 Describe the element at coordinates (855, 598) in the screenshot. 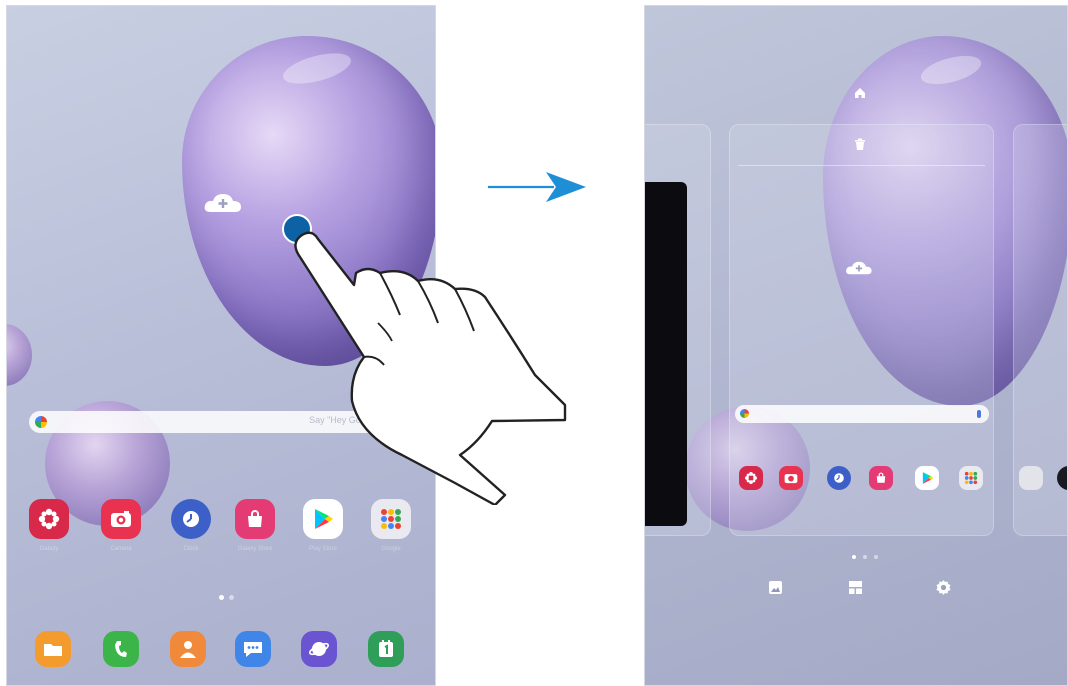

I see `widgets-button: Widgets` at that location.